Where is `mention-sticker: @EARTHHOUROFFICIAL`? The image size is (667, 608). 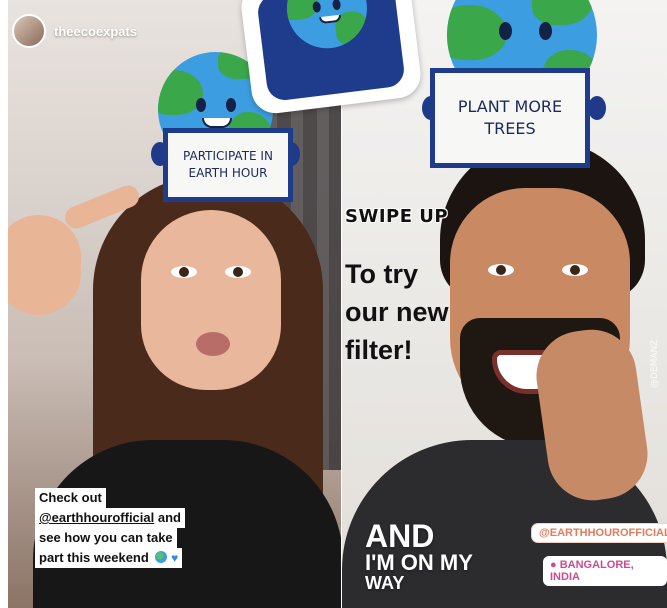 mention-sticker: @EARTHHOUROFFICIAL is located at coordinates (599, 533).